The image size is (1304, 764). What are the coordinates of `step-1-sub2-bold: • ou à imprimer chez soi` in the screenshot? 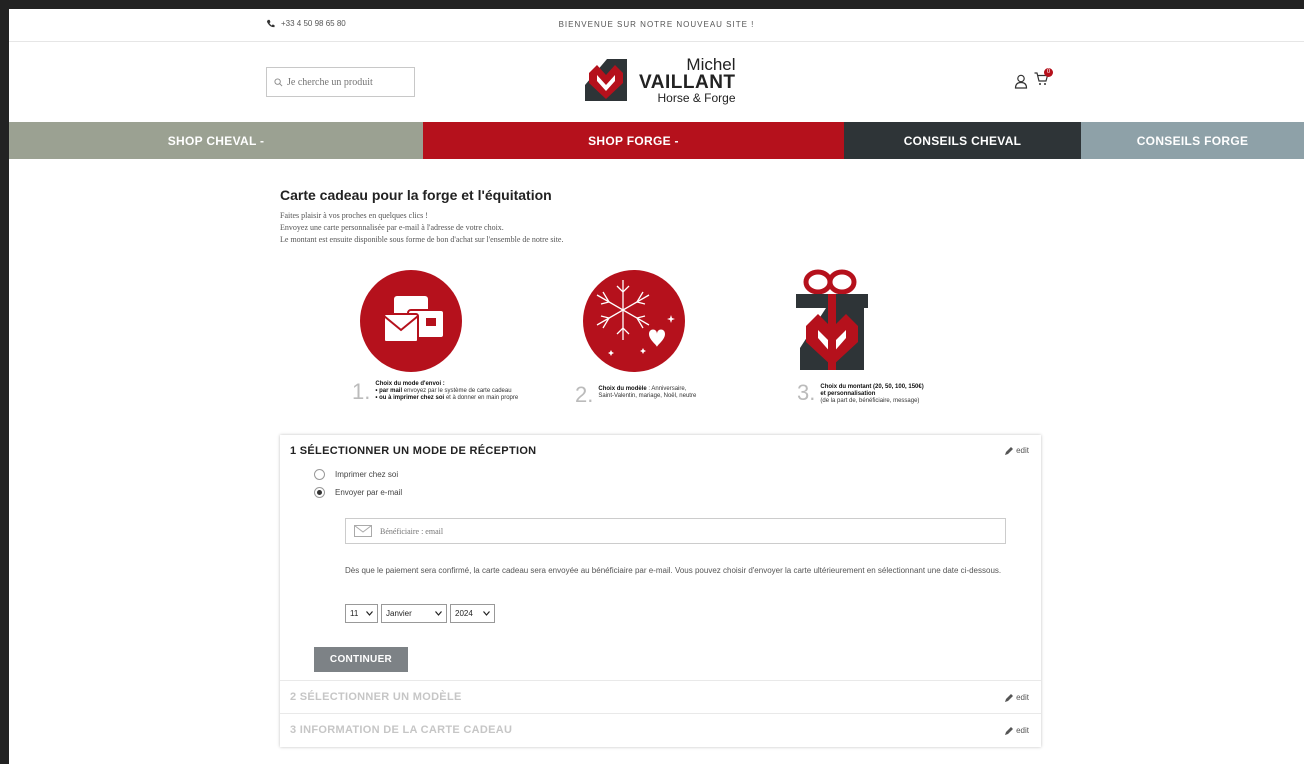 It's located at (410, 398).